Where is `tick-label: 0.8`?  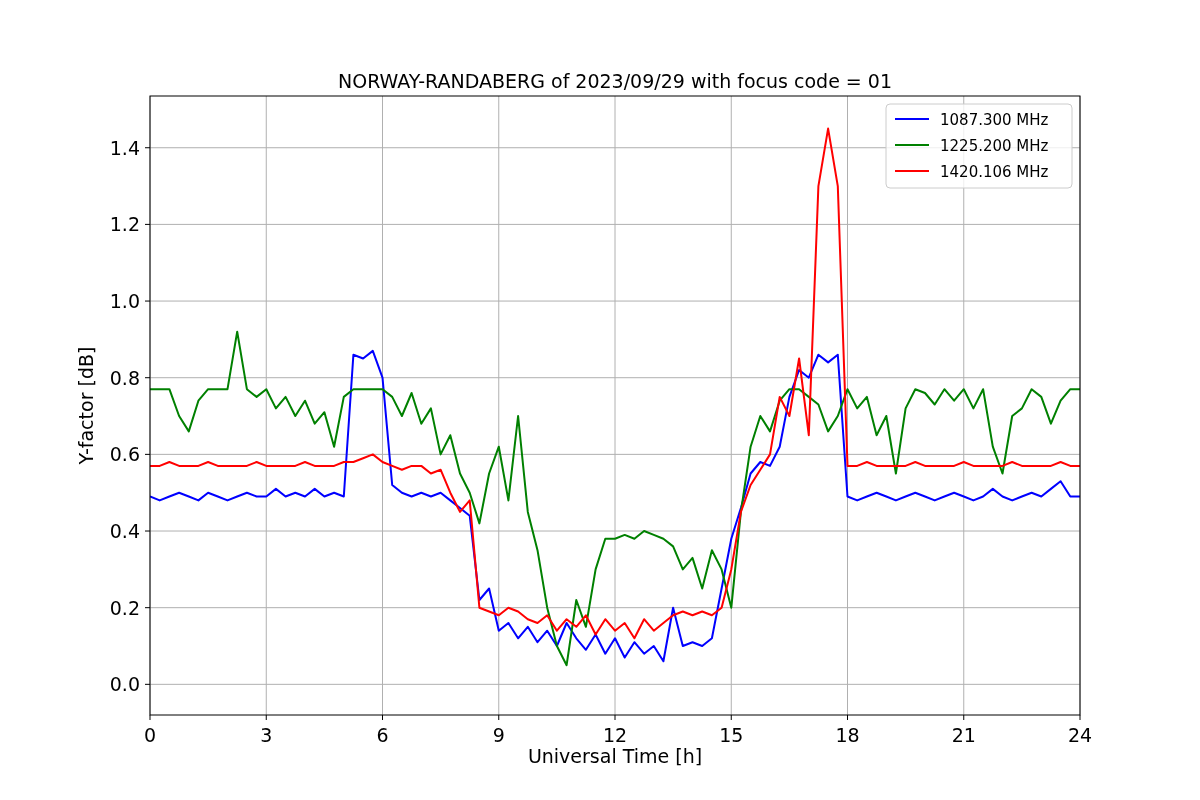
tick-label: 0.8 is located at coordinates (124, 377).